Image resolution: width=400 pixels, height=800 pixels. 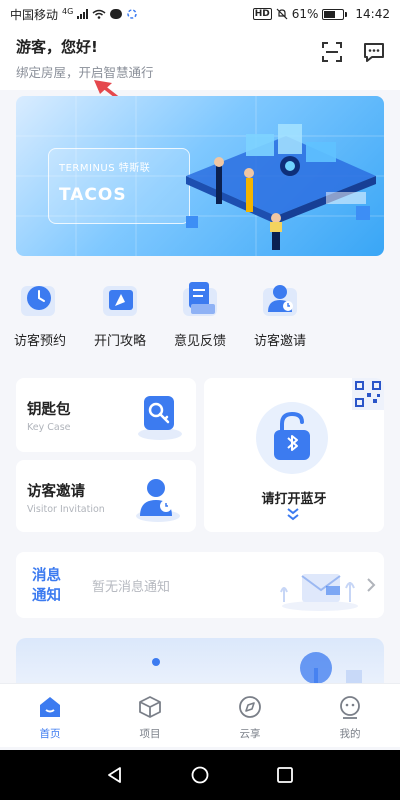 What do you see at coordinates (199, 341) in the screenshot?
I see `quick-action-label: 意见反馈` at bounding box center [199, 341].